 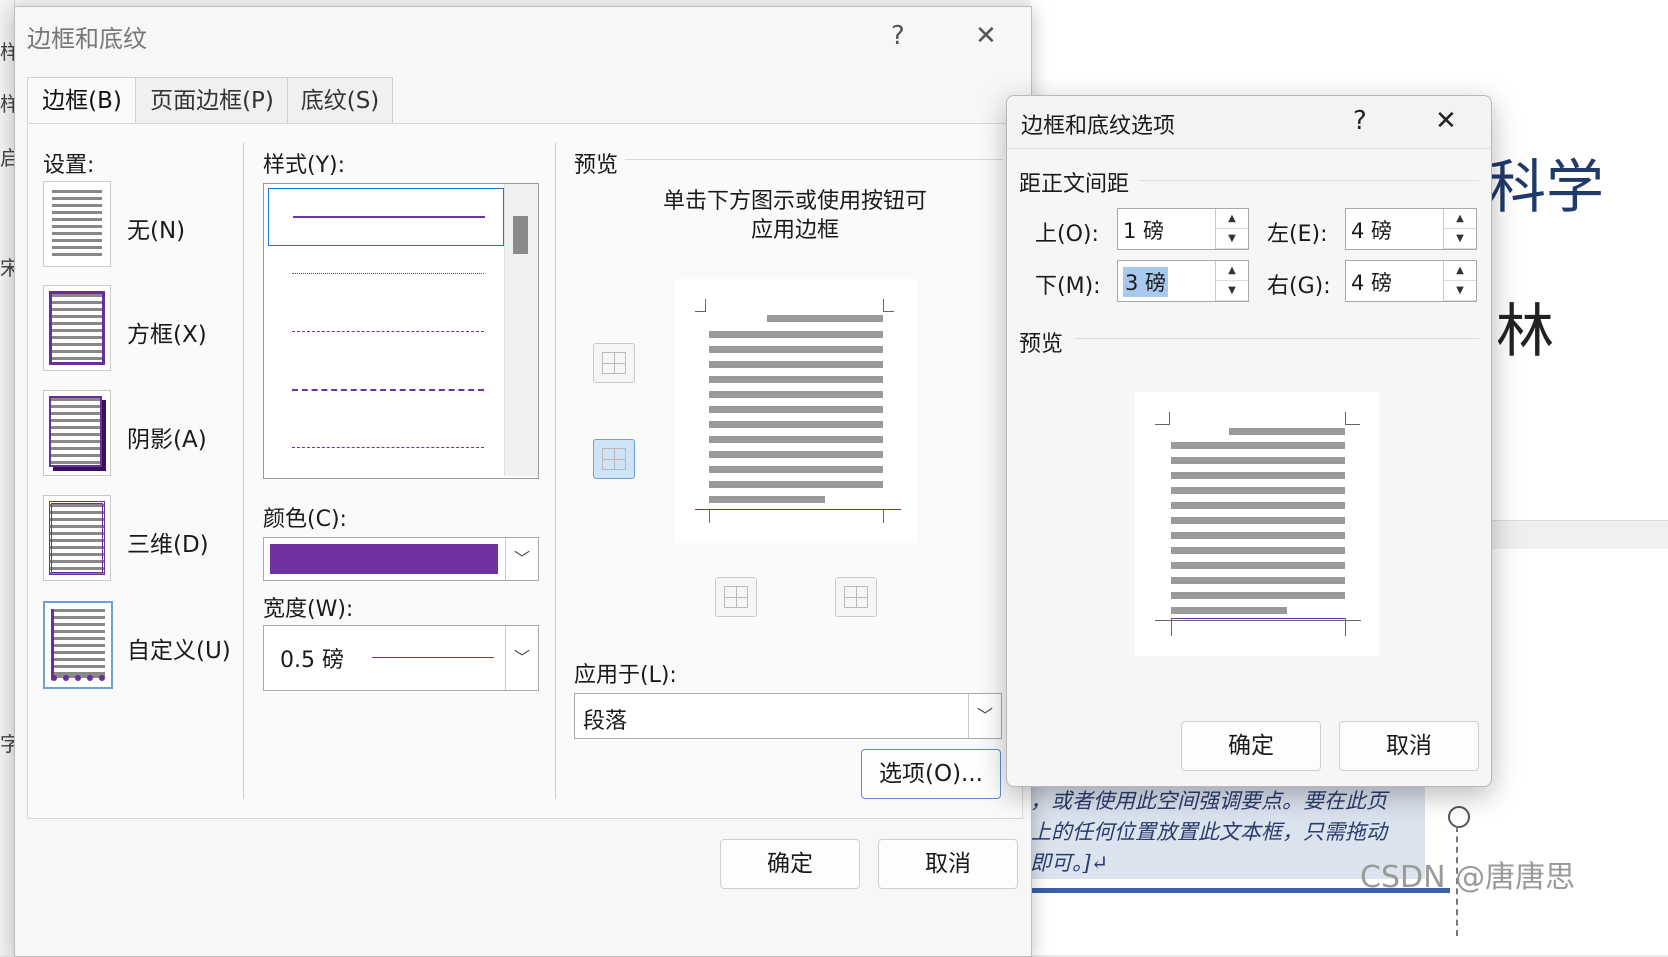 I want to click on style-dashed, so click(x=385, y=390).